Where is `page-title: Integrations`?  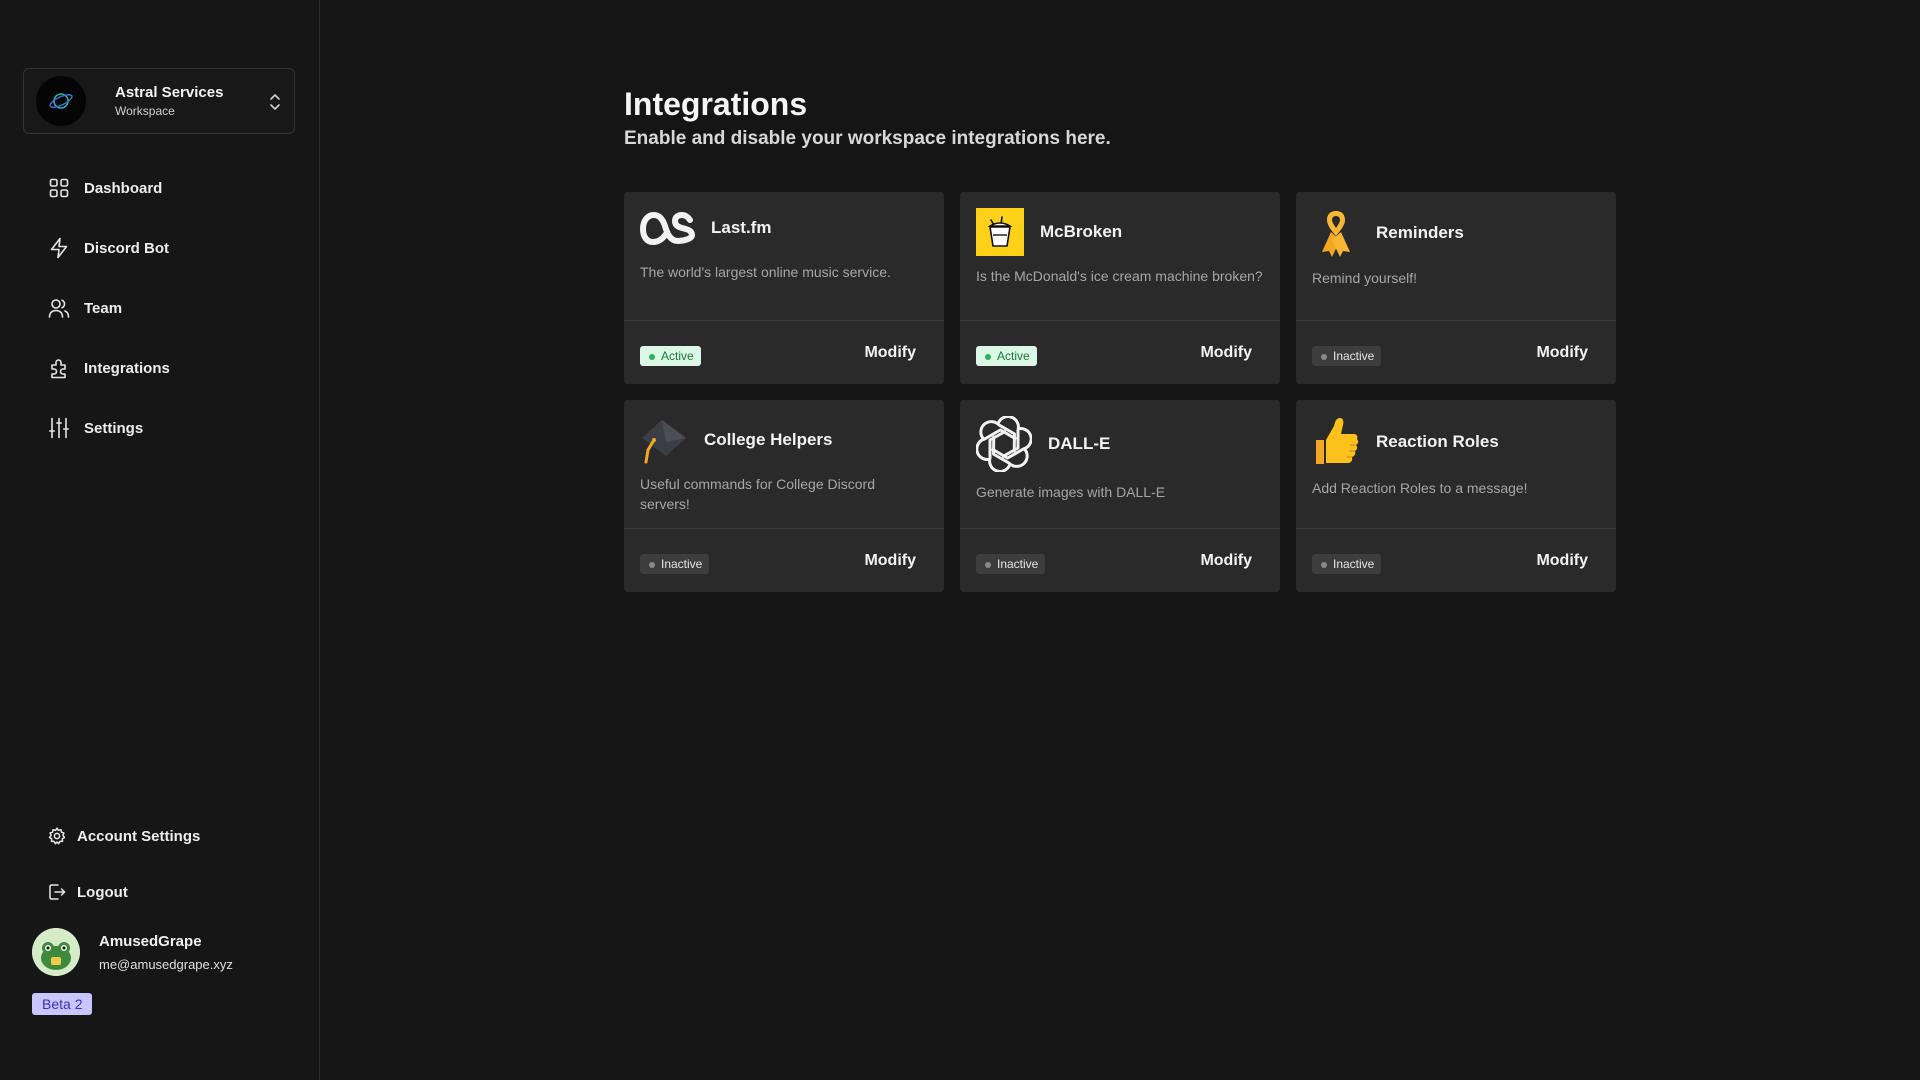
page-title: Integrations is located at coordinates (716, 104).